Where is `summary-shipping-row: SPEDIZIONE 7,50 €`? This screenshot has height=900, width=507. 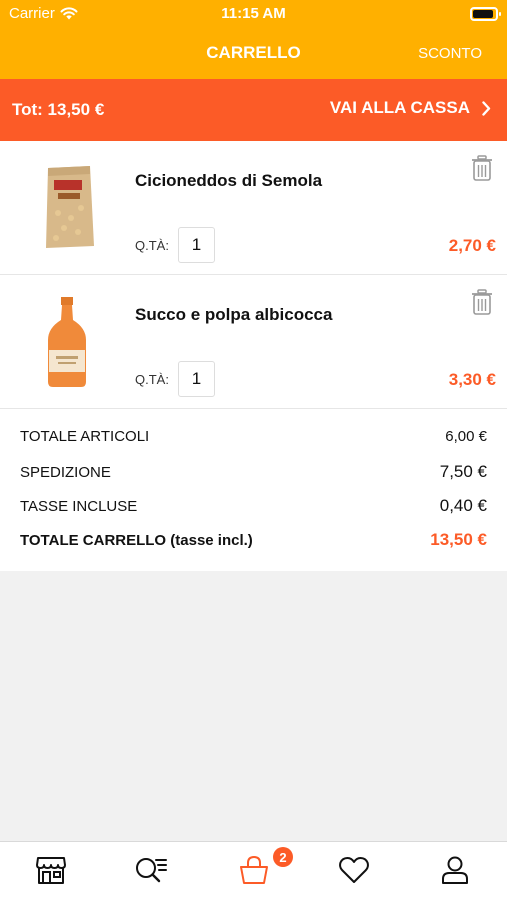 summary-shipping-row: SPEDIZIONE 7,50 € is located at coordinates (253, 472).